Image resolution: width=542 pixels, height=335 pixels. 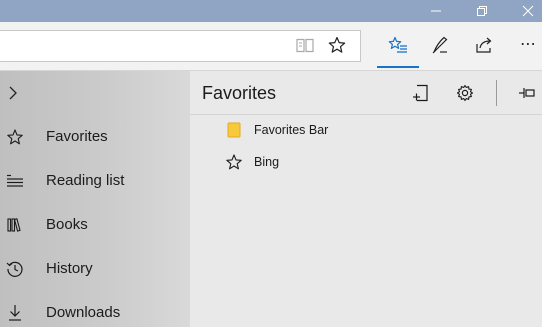 I want to click on hub-button, so click(x=398, y=45).